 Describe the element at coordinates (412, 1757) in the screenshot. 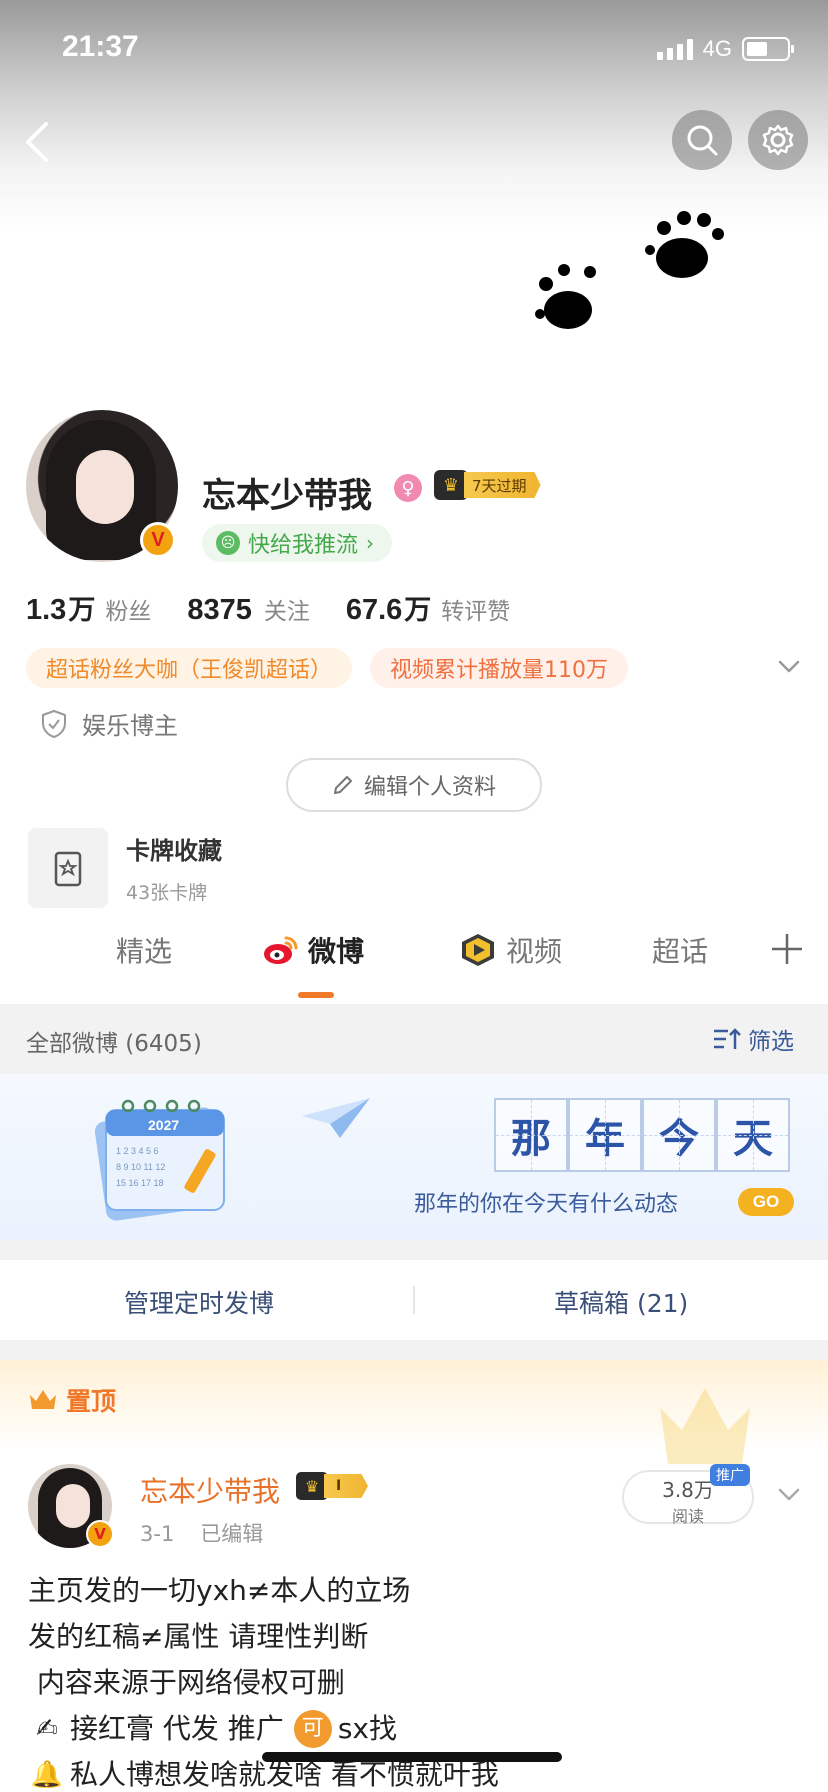

I see `redaction-scribble` at that location.